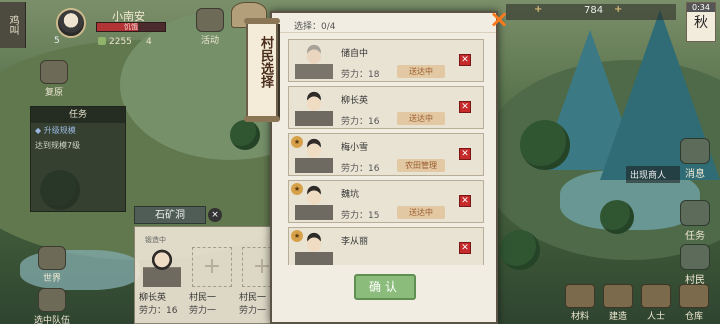 This screenshot has height=324, width=720. I want to click on activity-button: 活动, so click(210, 27).